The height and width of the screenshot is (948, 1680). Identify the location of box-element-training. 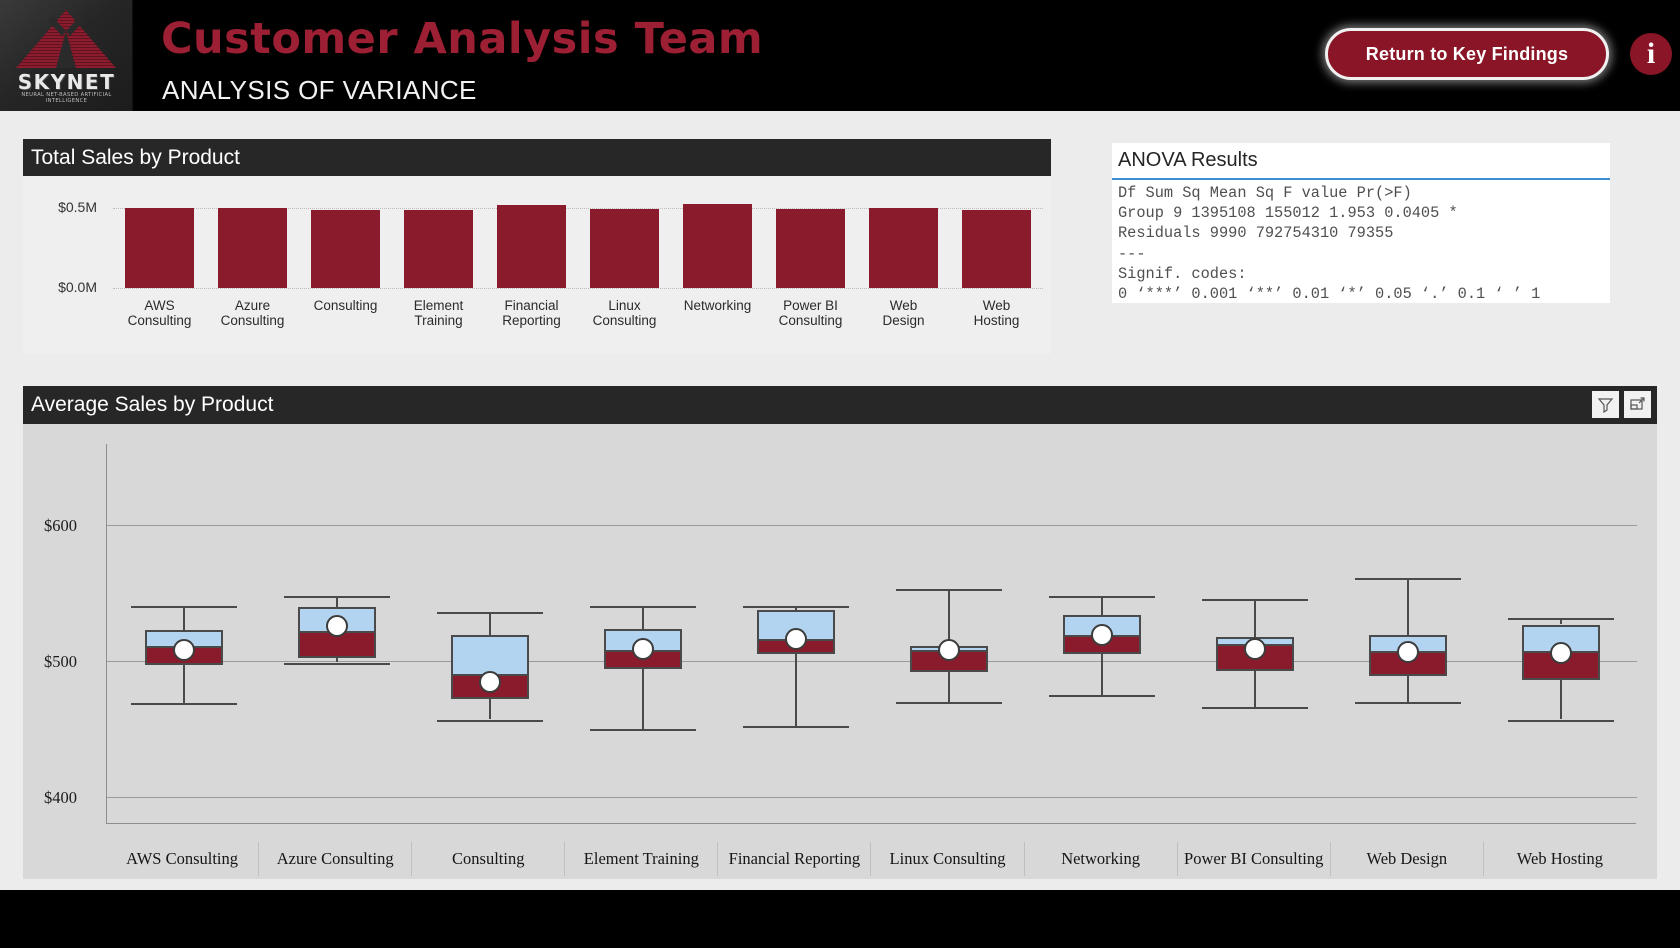
(642, 634).